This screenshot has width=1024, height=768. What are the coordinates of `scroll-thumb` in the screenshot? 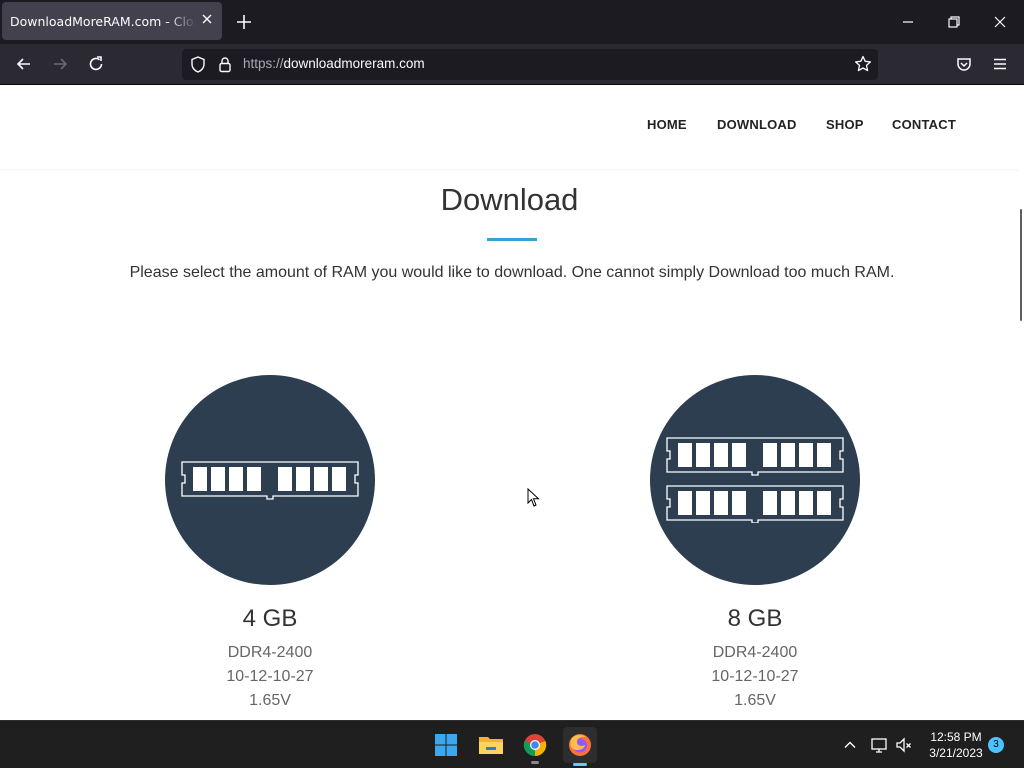 It's located at (1021, 265).